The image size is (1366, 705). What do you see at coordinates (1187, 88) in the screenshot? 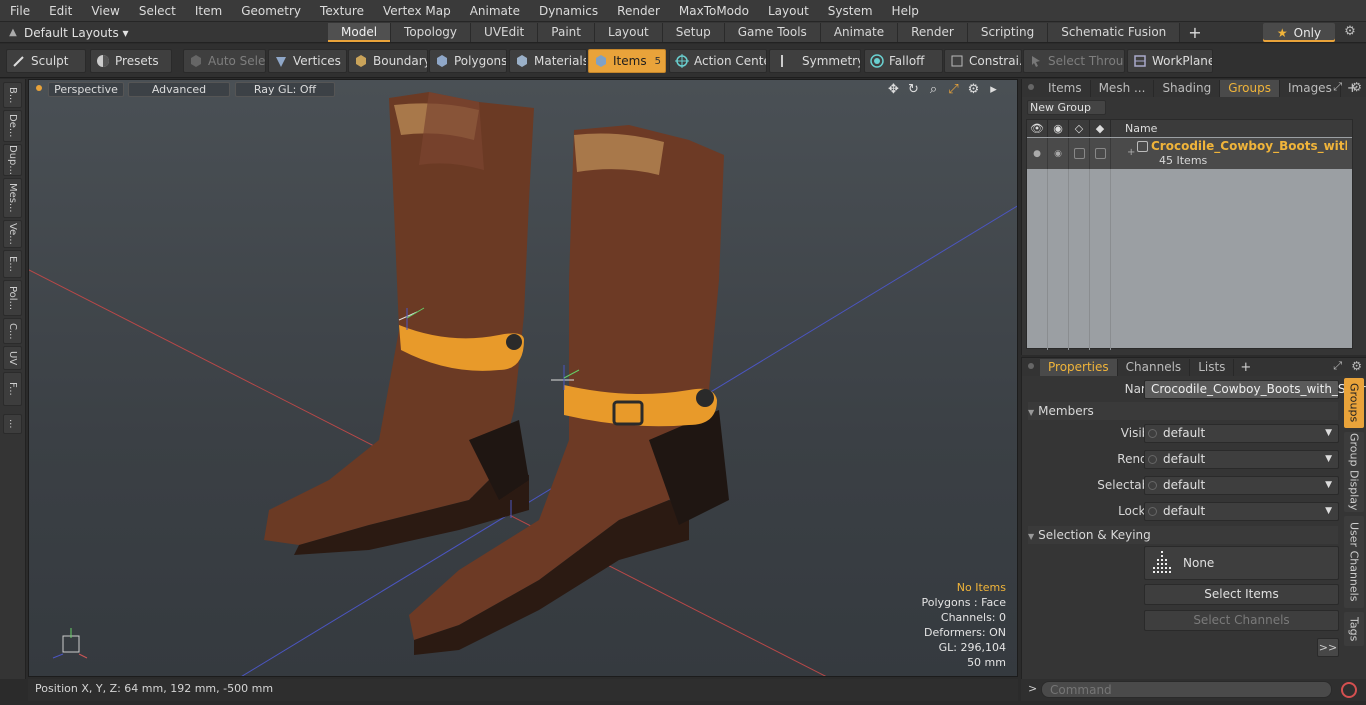
I see `tab-shading: Shading` at bounding box center [1187, 88].